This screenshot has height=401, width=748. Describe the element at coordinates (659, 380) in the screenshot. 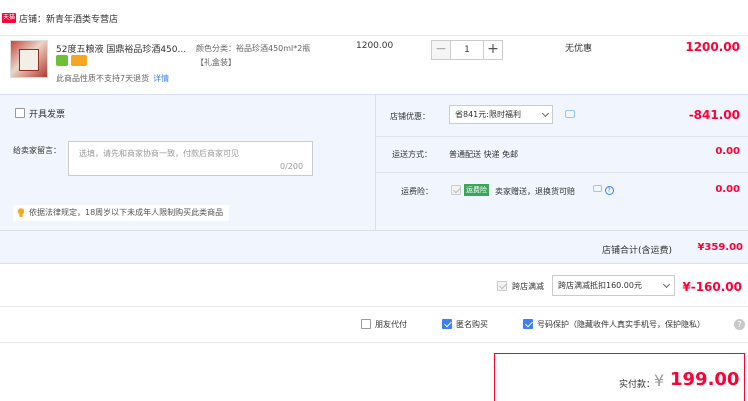

I see `payment-currency: ¥` at that location.